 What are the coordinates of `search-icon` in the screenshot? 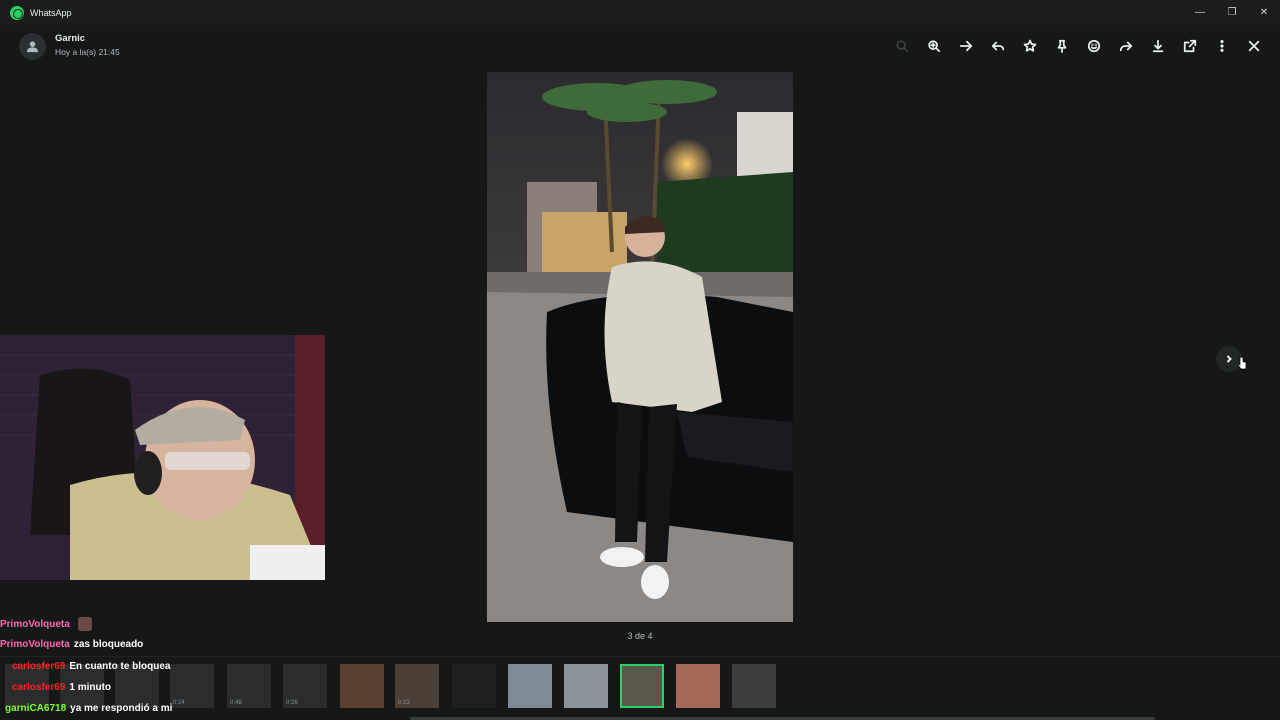 It's located at (902, 46).